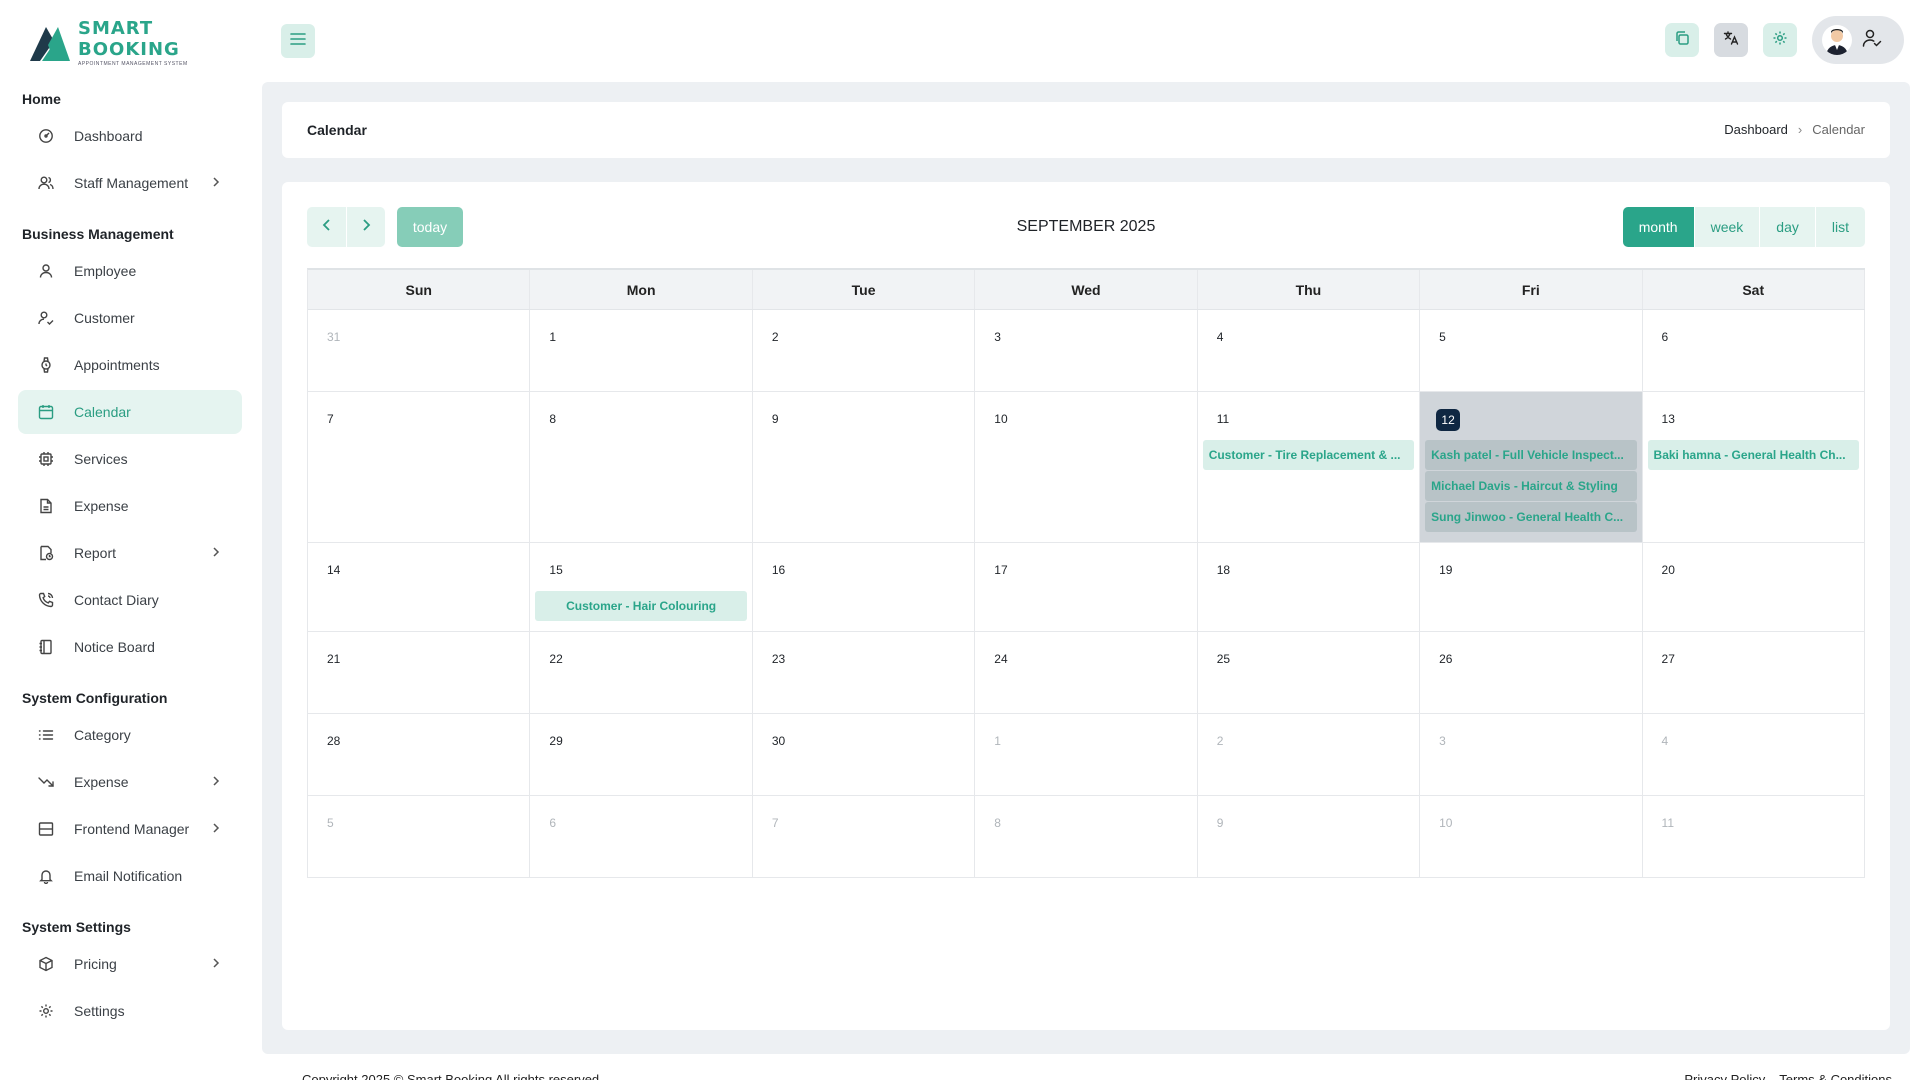 This screenshot has width=1920, height=1080. I want to click on day-number: 14, so click(333, 570).